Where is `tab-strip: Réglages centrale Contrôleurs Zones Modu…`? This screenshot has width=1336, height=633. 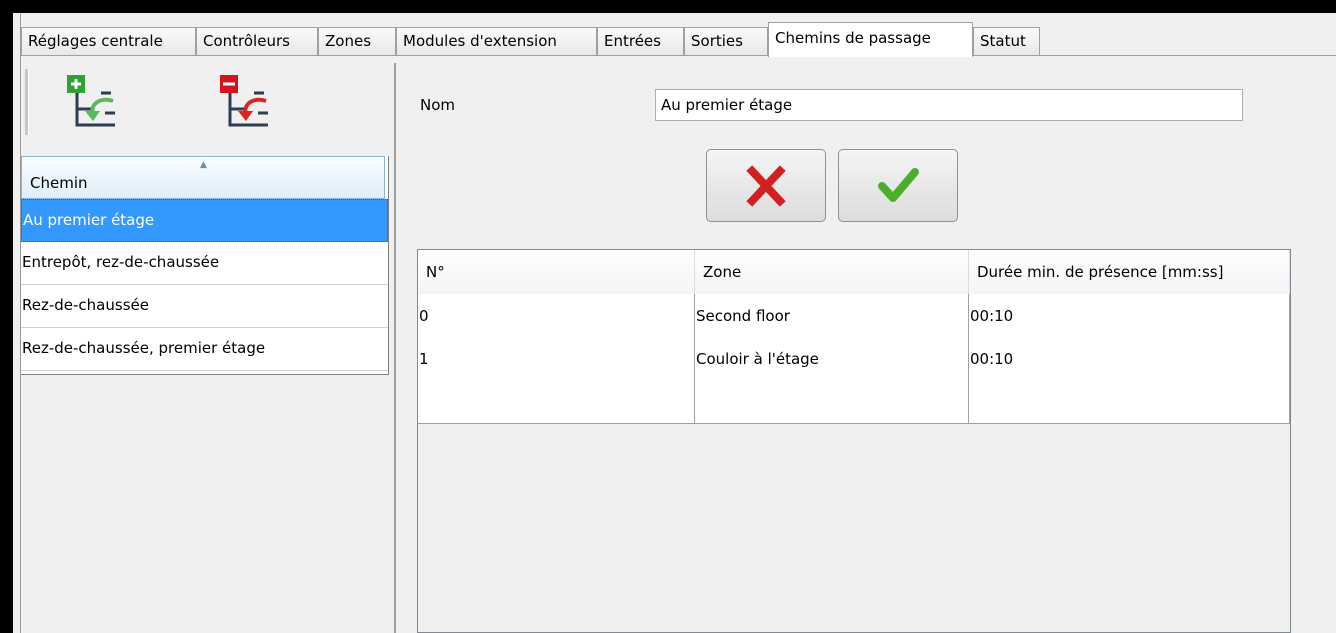 tab-strip: Réglages centrale Contrôleurs Zones Modu… is located at coordinates (678, 41).